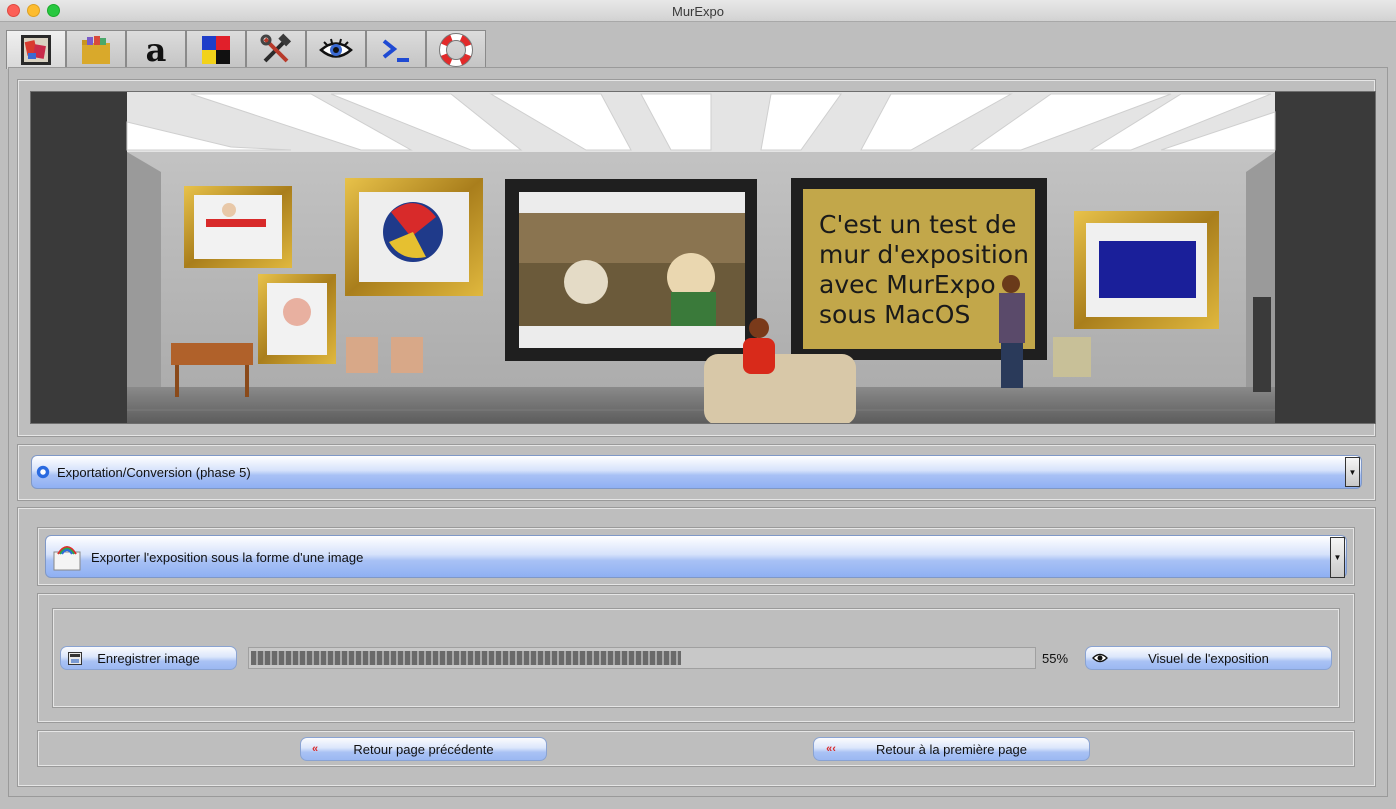 The height and width of the screenshot is (809, 1396). I want to click on first-page-button: «‹ Retour à la première page, so click(951, 749).